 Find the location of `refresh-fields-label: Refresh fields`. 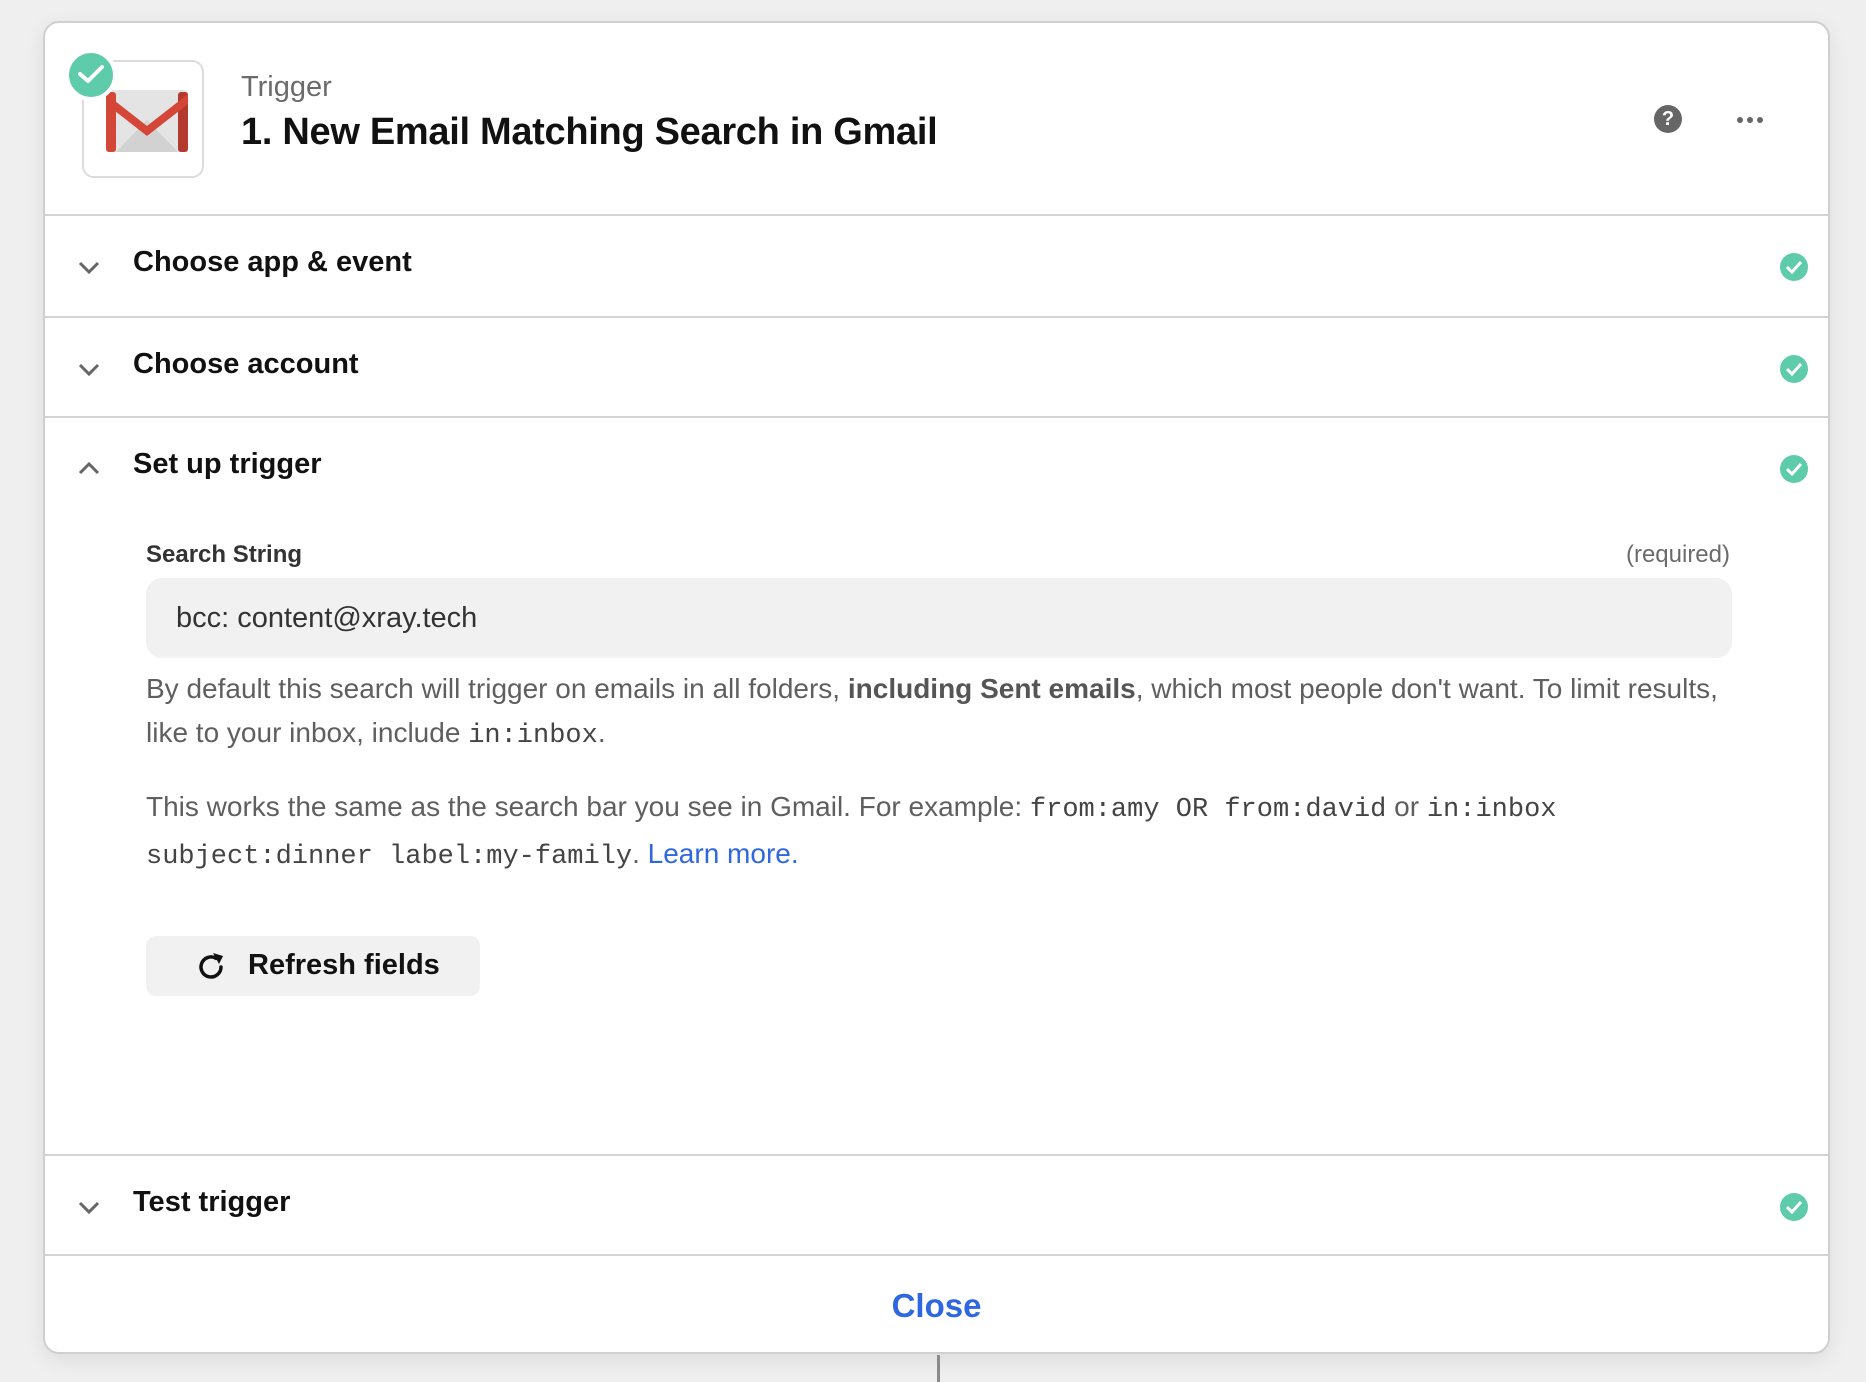

refresh-fields-label: Refresh fields is located at coordinates (344, 965).